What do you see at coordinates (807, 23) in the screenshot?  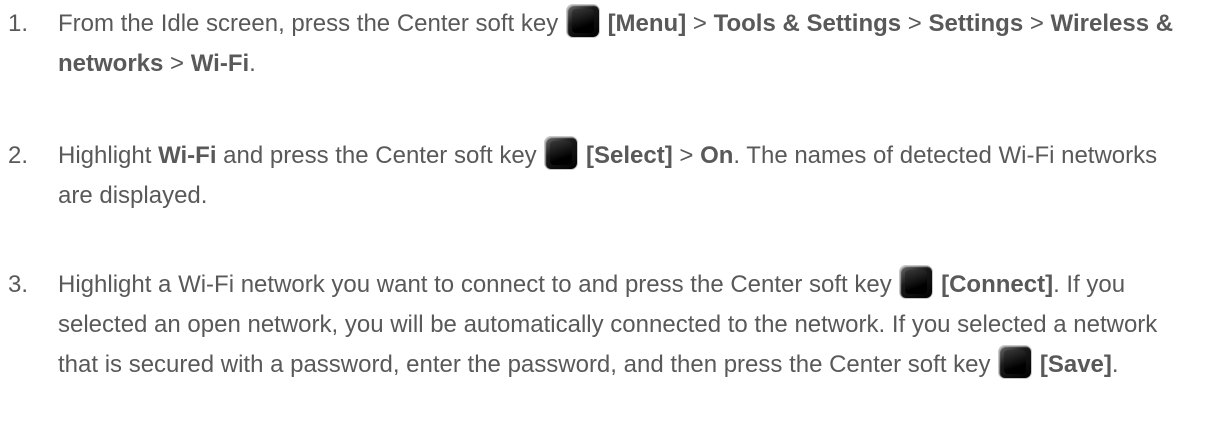 I see `tools-settings-label: Tools & Settings` at bounding box center [807, 23].